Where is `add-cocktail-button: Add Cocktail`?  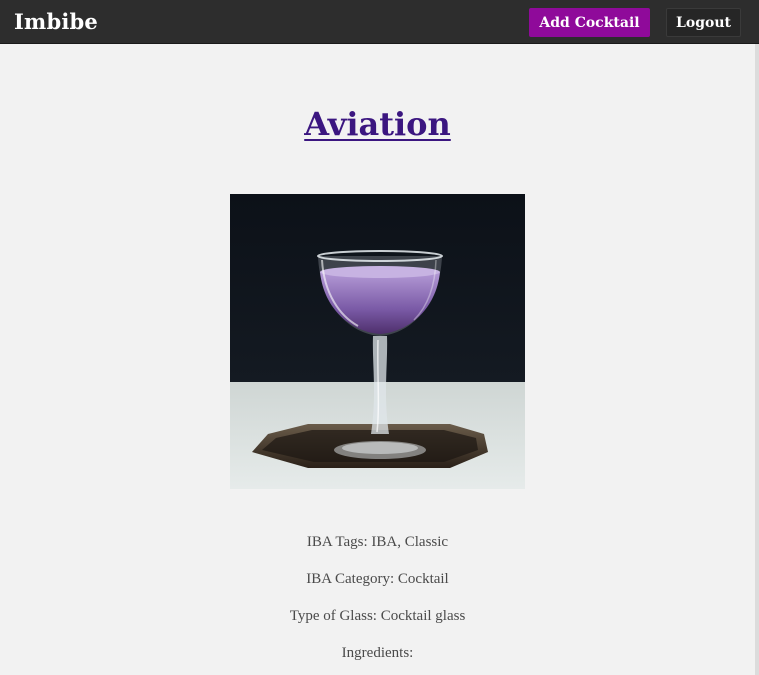
add-cocktail-button: Add Cocktail is located at coordinates (589, 22).